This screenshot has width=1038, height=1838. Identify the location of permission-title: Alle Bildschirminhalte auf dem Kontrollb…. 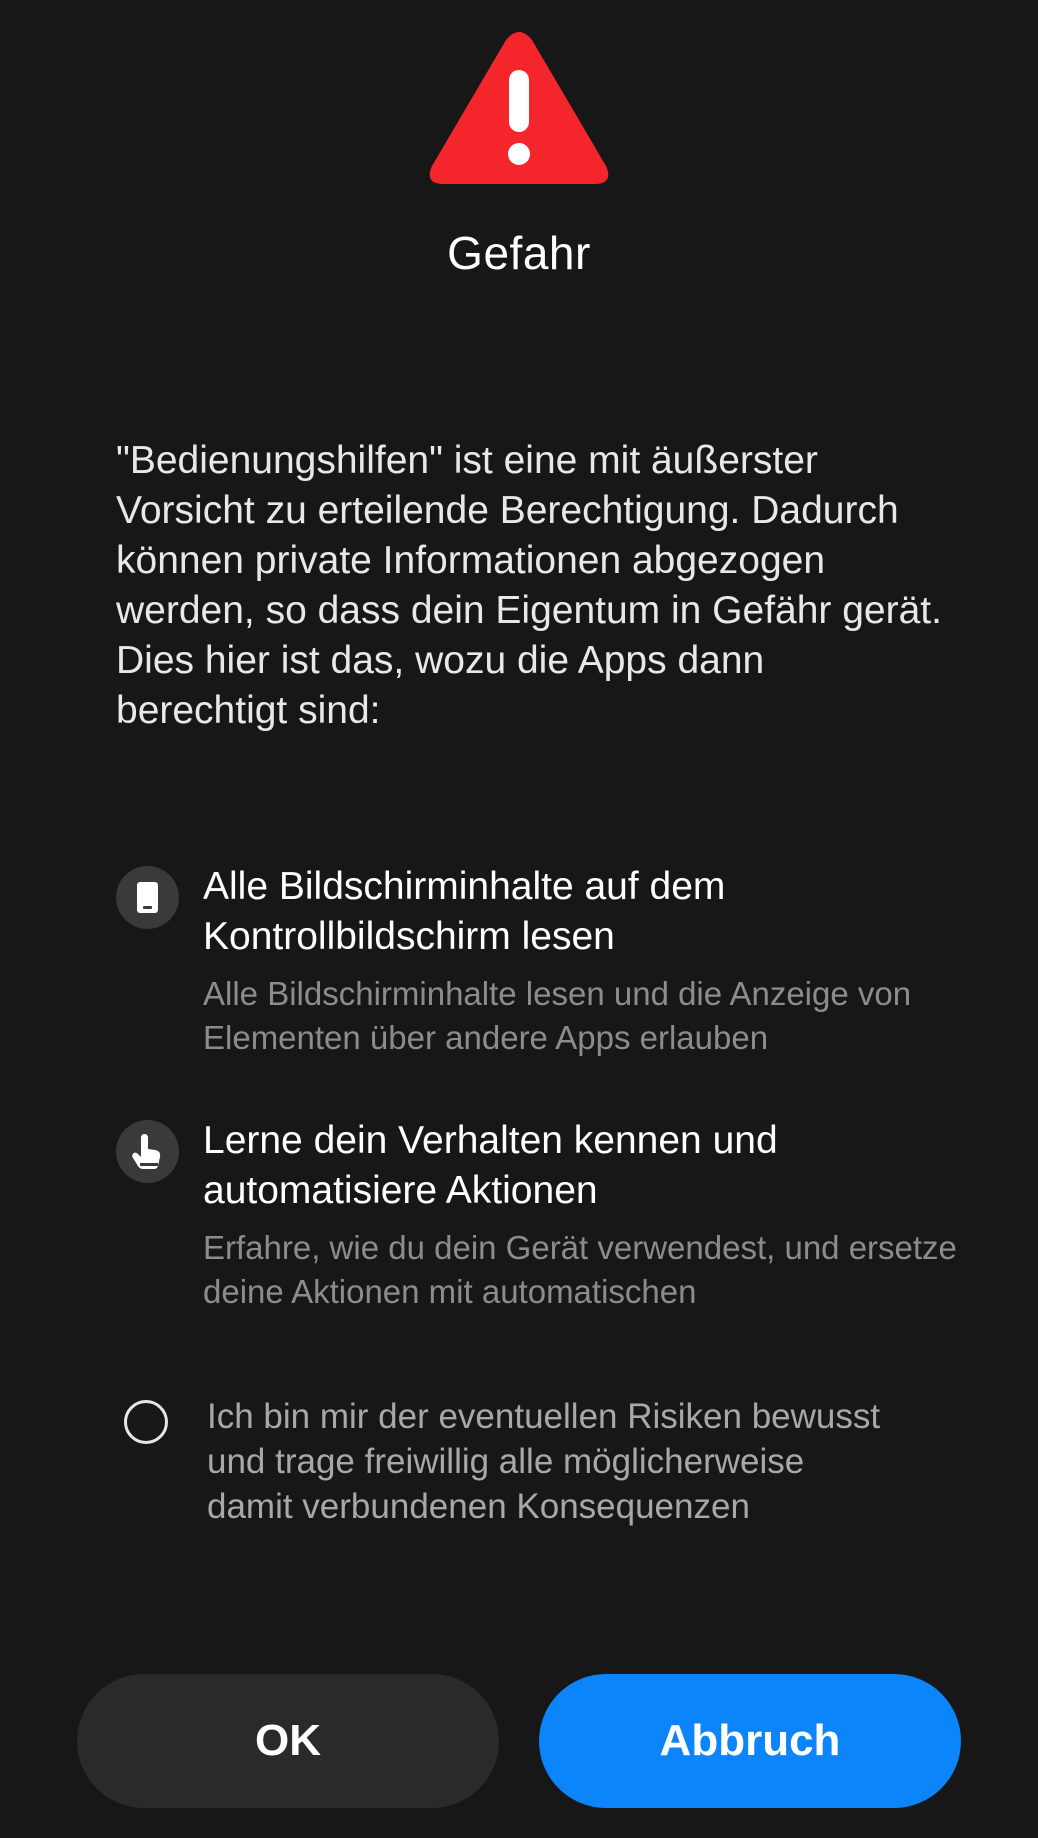
(464, 911).